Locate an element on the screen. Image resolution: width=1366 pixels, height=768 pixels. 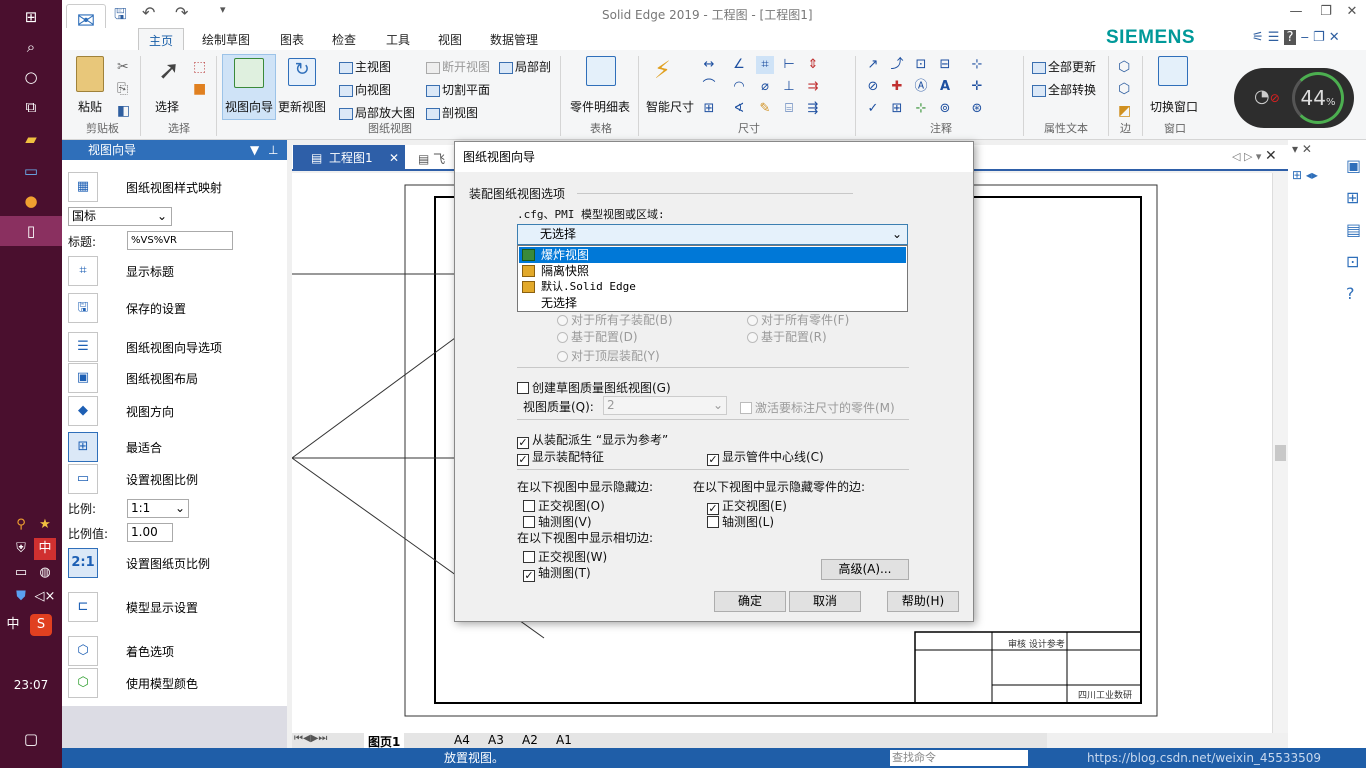
update-all-button: 全部更新 is located at coordinates (1064, 66).